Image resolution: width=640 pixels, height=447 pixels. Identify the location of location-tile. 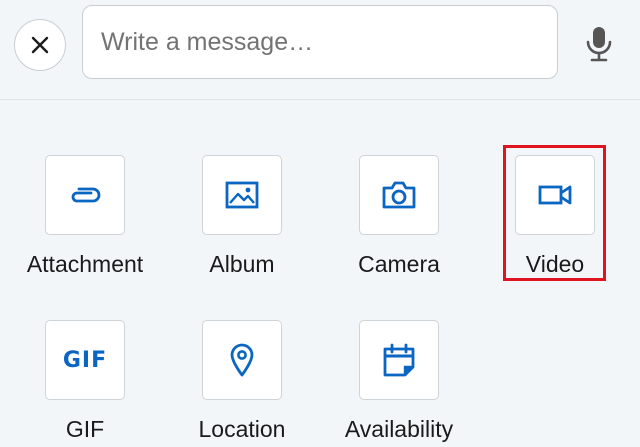
(242, 360).